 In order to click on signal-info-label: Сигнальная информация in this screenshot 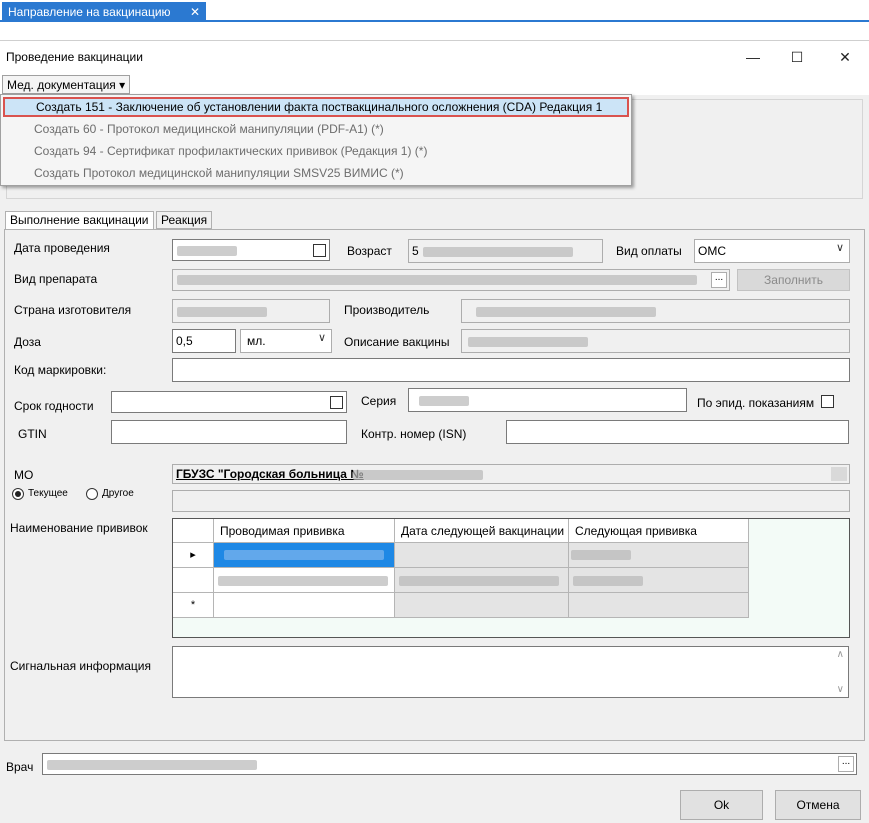, I will do `click(80, 666)`.